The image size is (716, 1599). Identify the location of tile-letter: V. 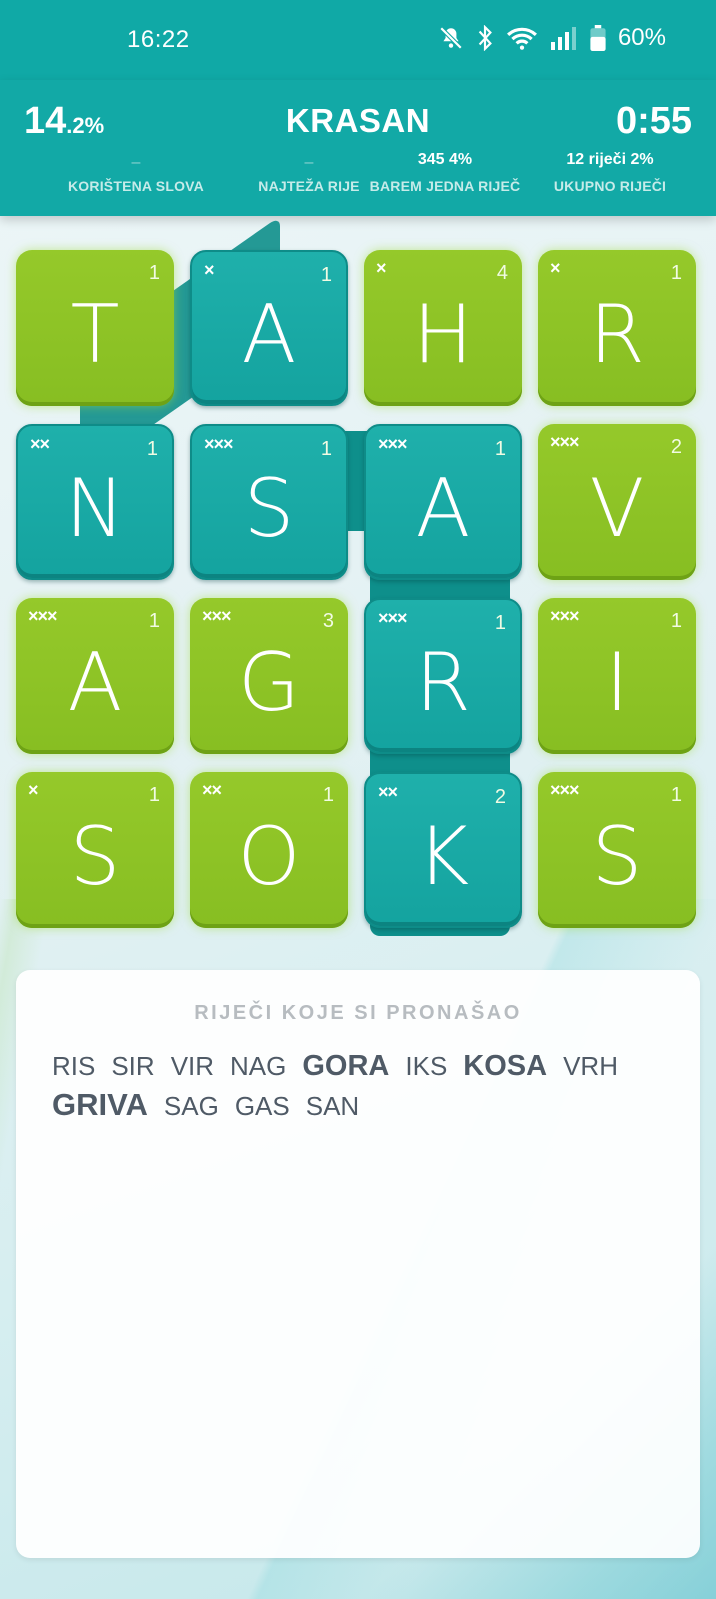
(617, 508).